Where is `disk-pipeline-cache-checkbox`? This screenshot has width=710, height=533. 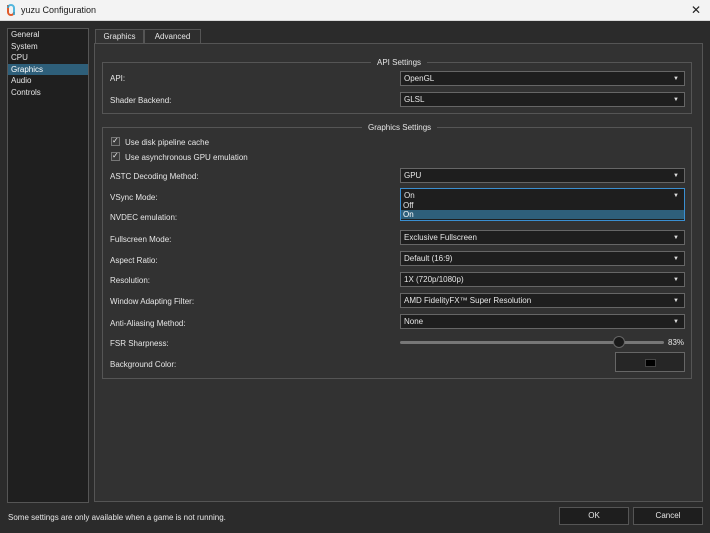
disk-pipeline-cache-checkbox is located at coordinates (115, 141).